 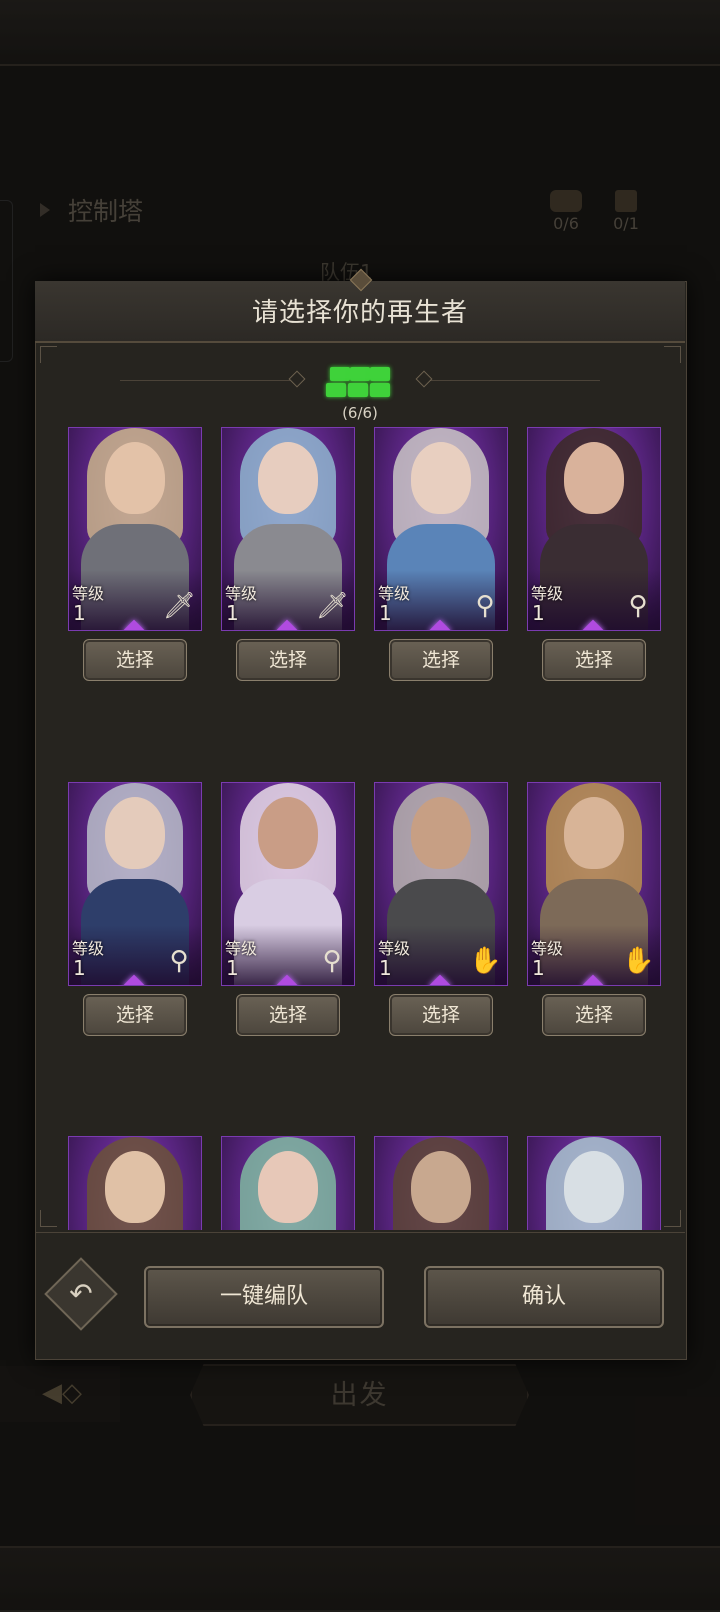 I want to click on footer-divider, so click(x=360, y=1232).